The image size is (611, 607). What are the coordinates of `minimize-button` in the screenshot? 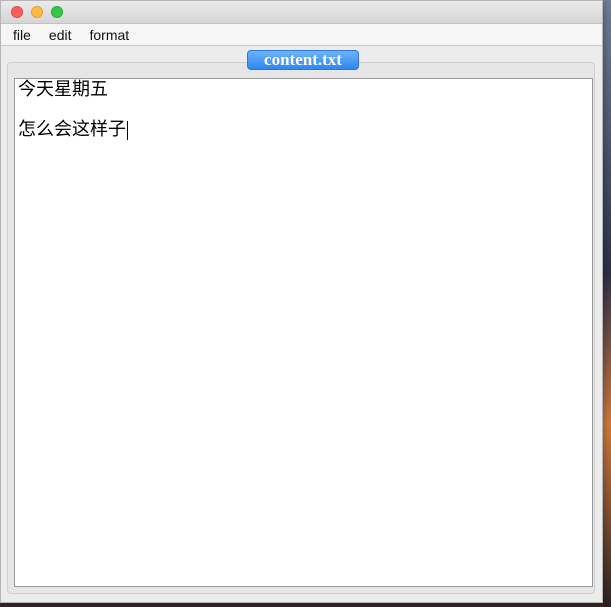 It's located at (37, 12).